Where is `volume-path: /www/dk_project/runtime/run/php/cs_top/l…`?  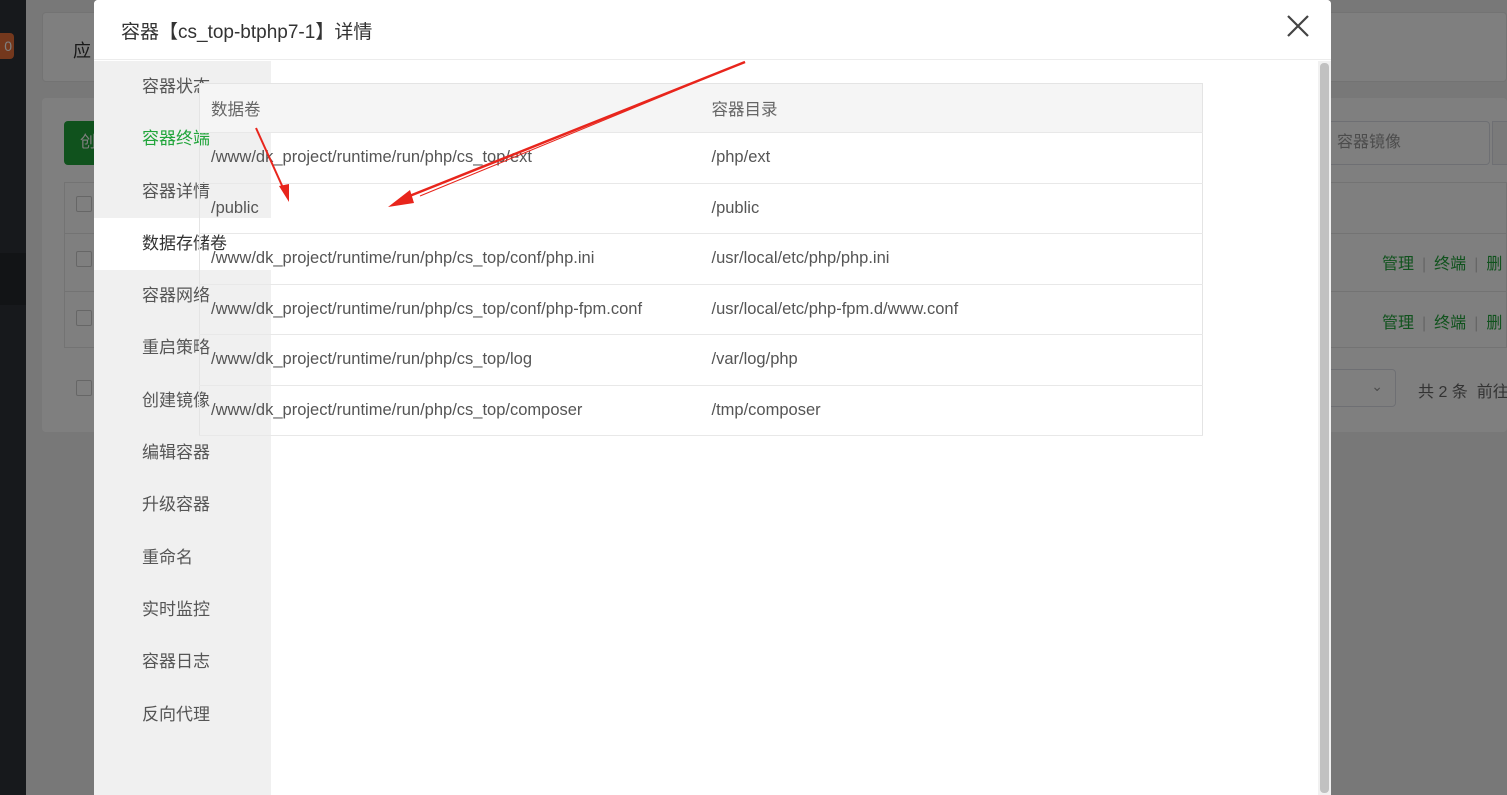
volume-path: /www/dk_project/runtime/run/php/cs_top/l… is located at coordinates (450, 360).